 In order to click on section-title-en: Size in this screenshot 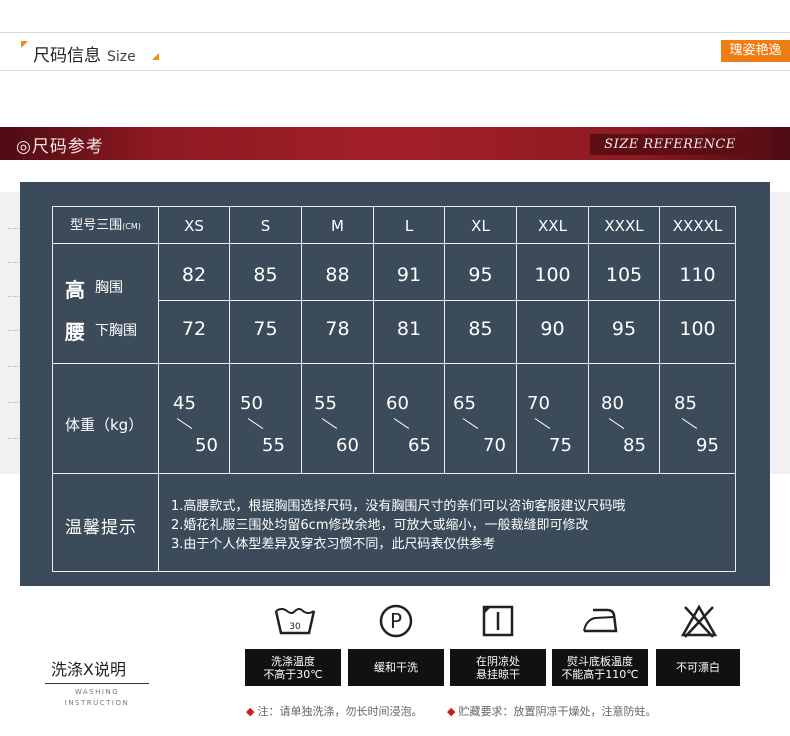, I will do `click(121, 57)`.